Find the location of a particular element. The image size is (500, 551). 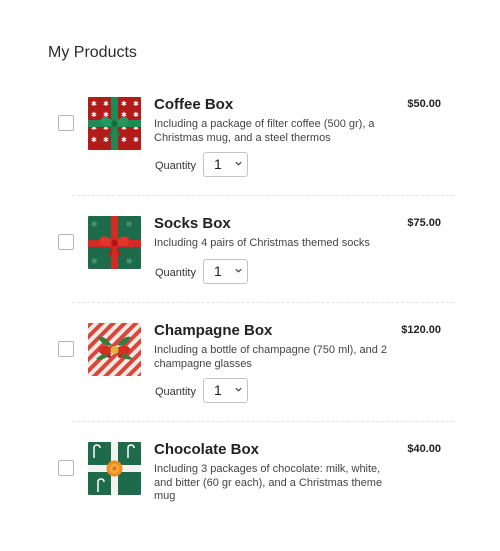

product-name: Socks Box is located at coordinates (192, 223).